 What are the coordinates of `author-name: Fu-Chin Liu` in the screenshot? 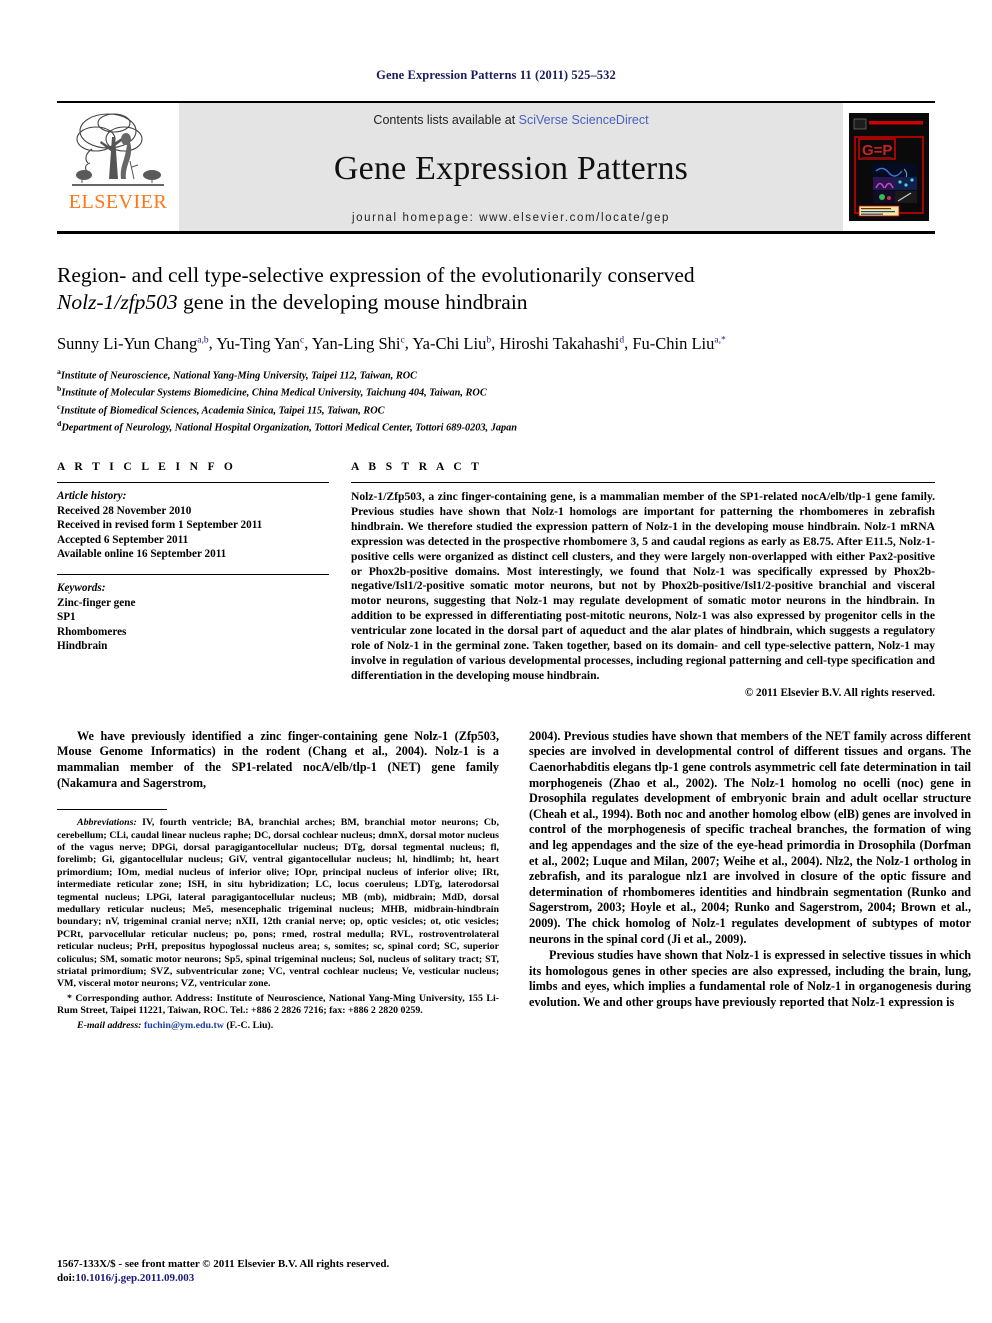 It's located at (673, 343).